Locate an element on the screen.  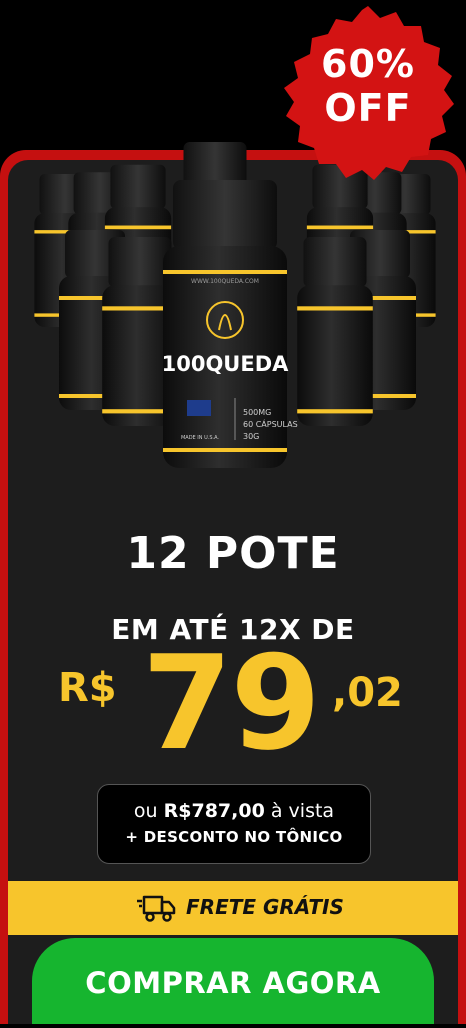
product-spec-2: 60 CÁPSULAS is located at coordinates (270, 423).